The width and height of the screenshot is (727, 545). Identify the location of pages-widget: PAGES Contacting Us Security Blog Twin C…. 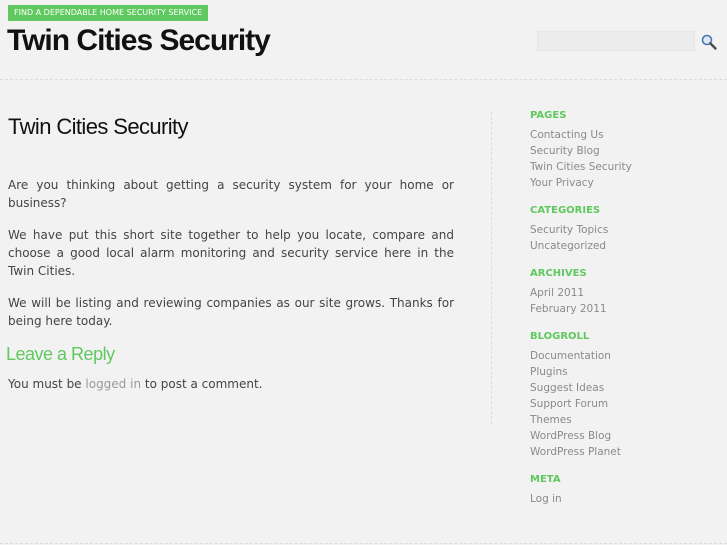
(625, 150).